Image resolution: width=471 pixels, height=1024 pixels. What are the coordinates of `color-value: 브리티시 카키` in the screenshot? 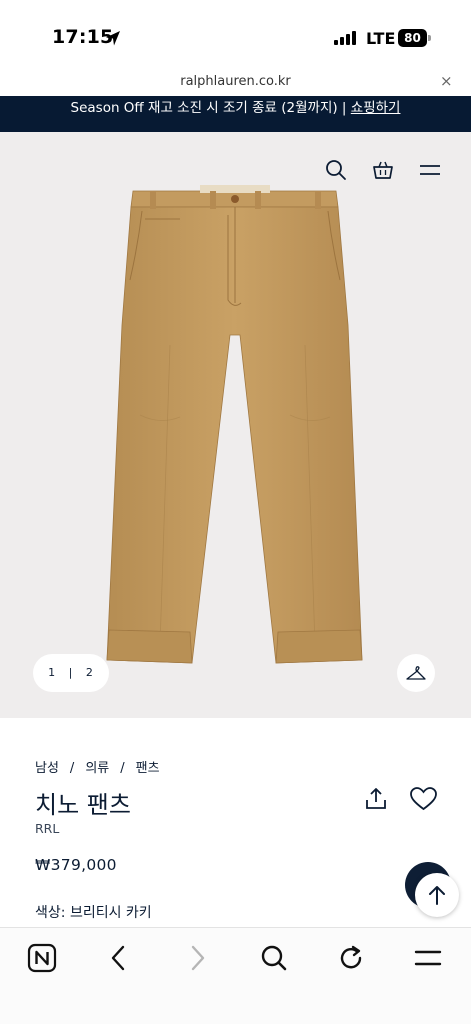 It's located at (110, 913).